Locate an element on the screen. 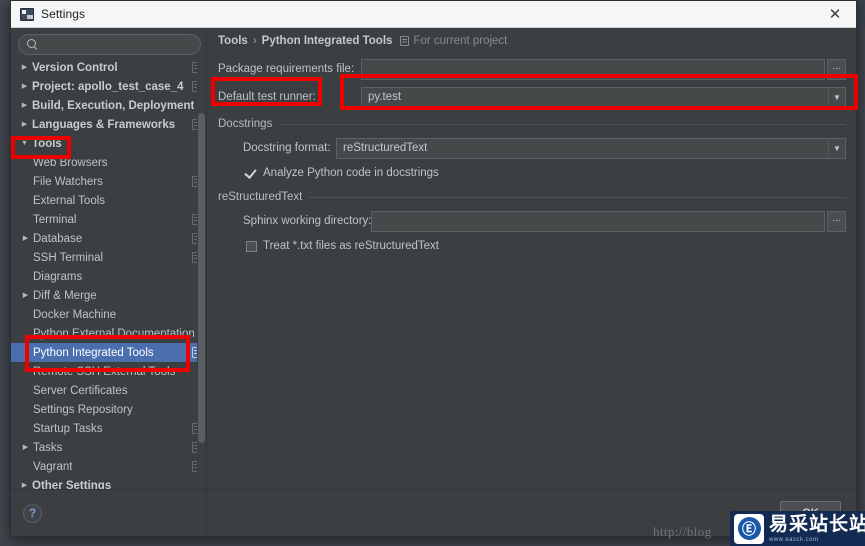 This screenshot has height=546, width=865. settings-window-icon is located at coordinates (27, 14).